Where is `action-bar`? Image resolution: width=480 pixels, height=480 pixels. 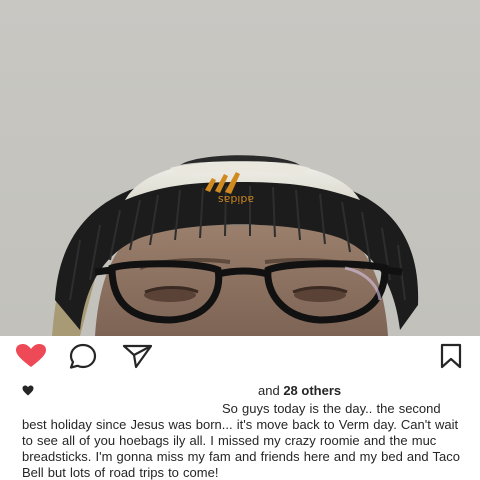
action-bar is located at coordinates (240, 356).